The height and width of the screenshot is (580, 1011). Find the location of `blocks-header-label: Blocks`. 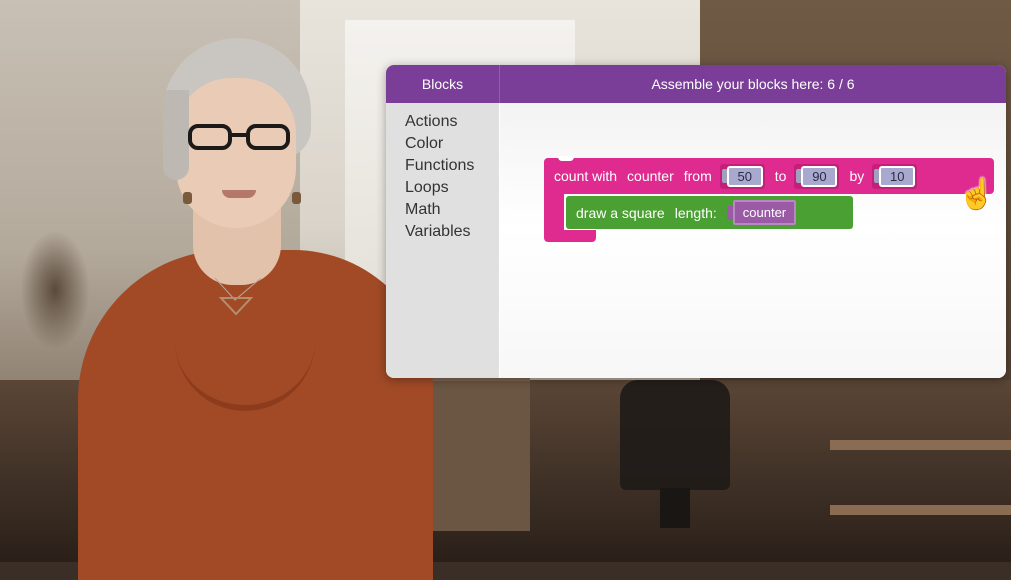

blocks-header-label: Blocks is located at coordinates (442, 84).